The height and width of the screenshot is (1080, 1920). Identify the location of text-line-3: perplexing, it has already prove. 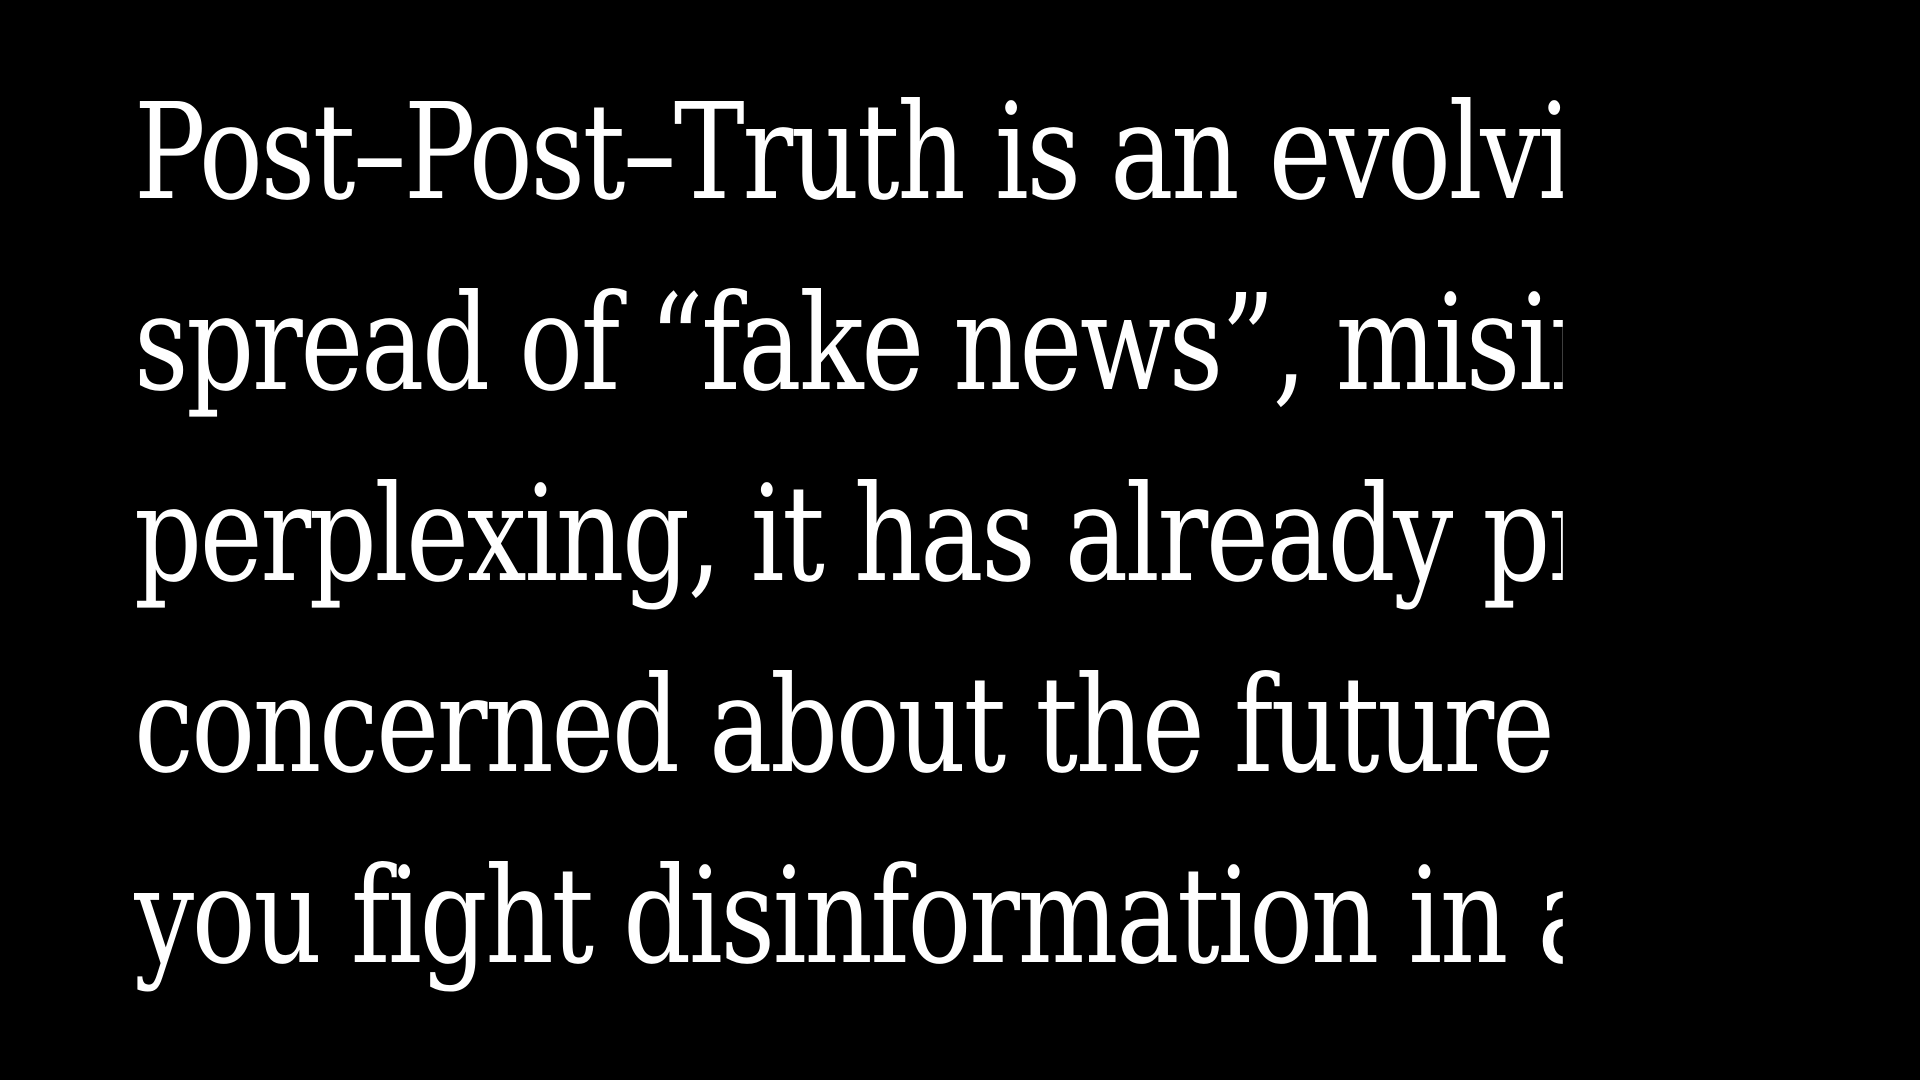
(848, 535).